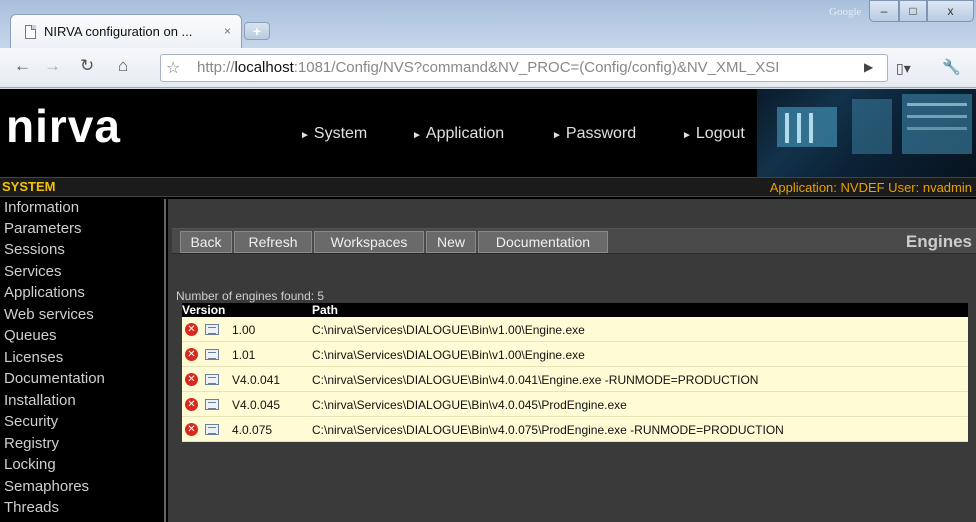  What do you see at coordinates (273, 242) in the screenshot?
I see `refresh-button: Refresh` at bounding box center [273, 242].